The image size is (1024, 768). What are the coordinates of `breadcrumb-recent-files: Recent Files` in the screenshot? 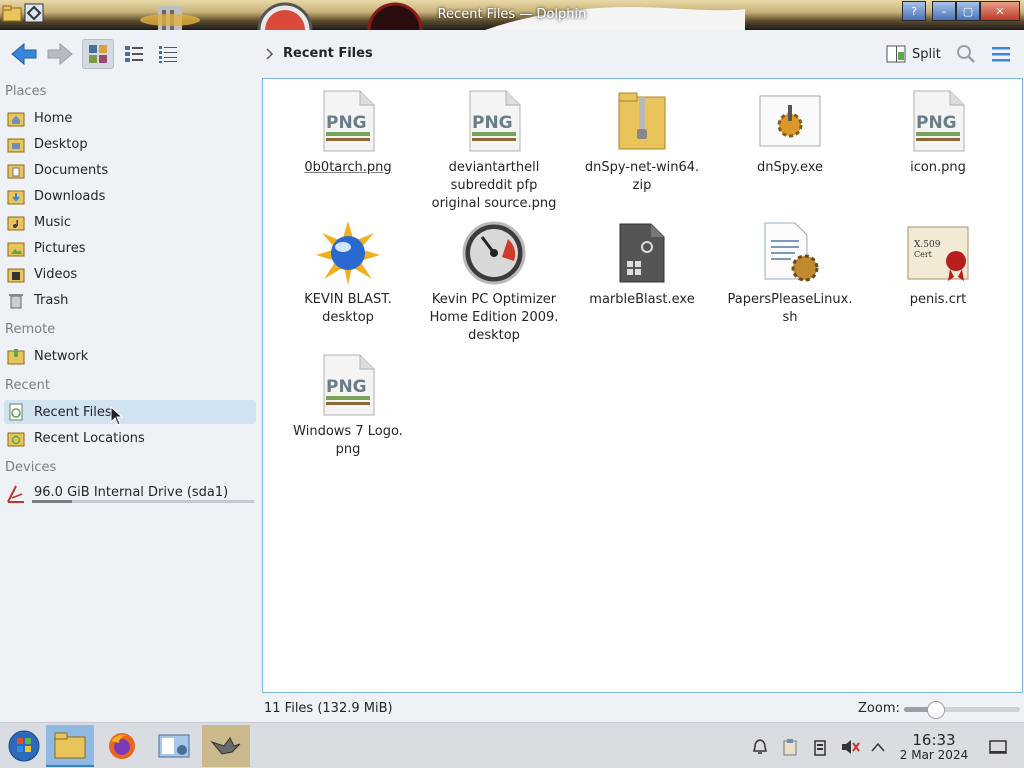 It's located at (328, 53).